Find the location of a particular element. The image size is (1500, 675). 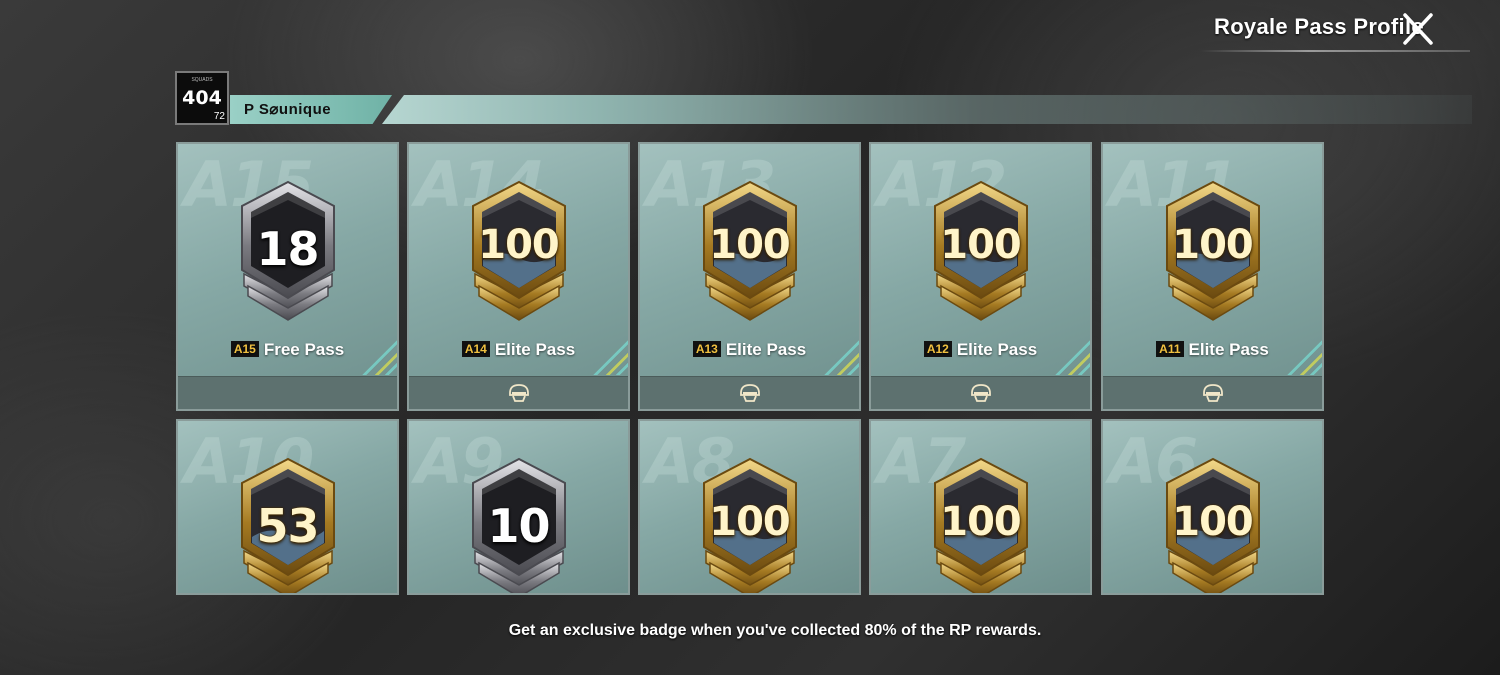

season-card-a13: A13 100 A13 Elite Pass is located at coordinates (749, 276).